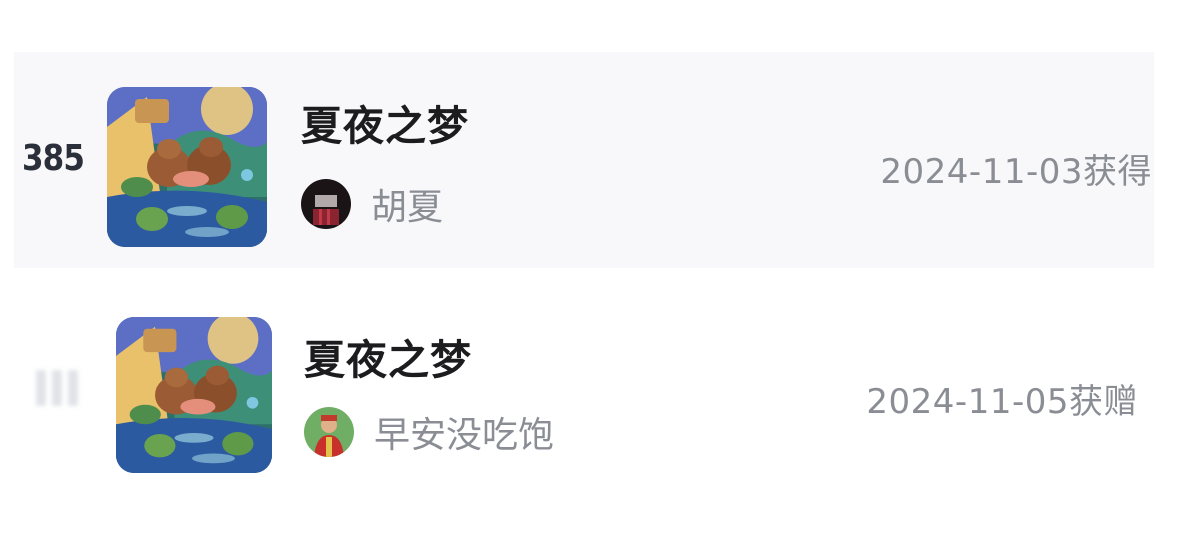  What do you see at coordinates (464, 435) in the screenshot?
I see `owner-name: 早安没吃饱` at bounding box center [464, 435].